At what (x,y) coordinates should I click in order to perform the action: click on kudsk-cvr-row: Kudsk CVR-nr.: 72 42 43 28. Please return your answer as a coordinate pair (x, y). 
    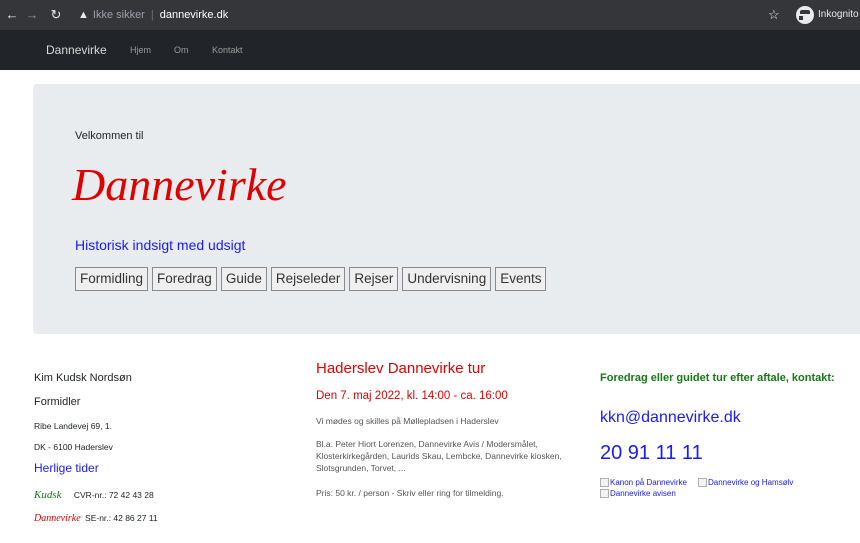
    Looking at the image, I should click on (94, 495).